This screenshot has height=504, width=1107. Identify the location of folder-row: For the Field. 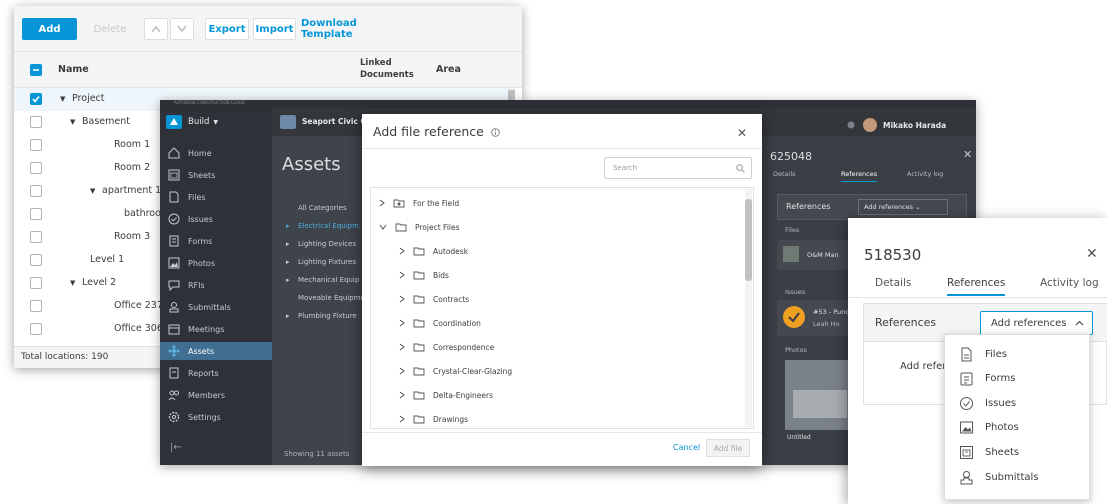
(419, 203).